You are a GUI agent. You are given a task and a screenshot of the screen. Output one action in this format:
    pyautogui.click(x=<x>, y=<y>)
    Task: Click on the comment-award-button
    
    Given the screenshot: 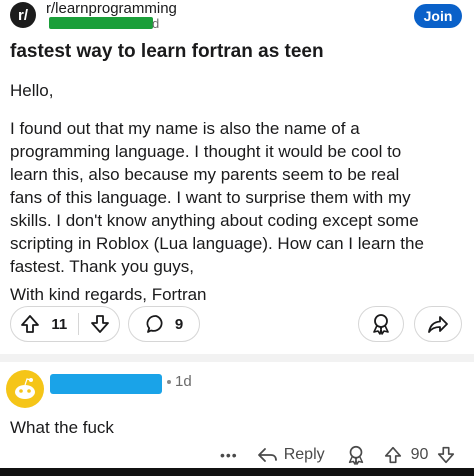 What is the action you would take?
    pyautogui.click(x=356, y=455)
    